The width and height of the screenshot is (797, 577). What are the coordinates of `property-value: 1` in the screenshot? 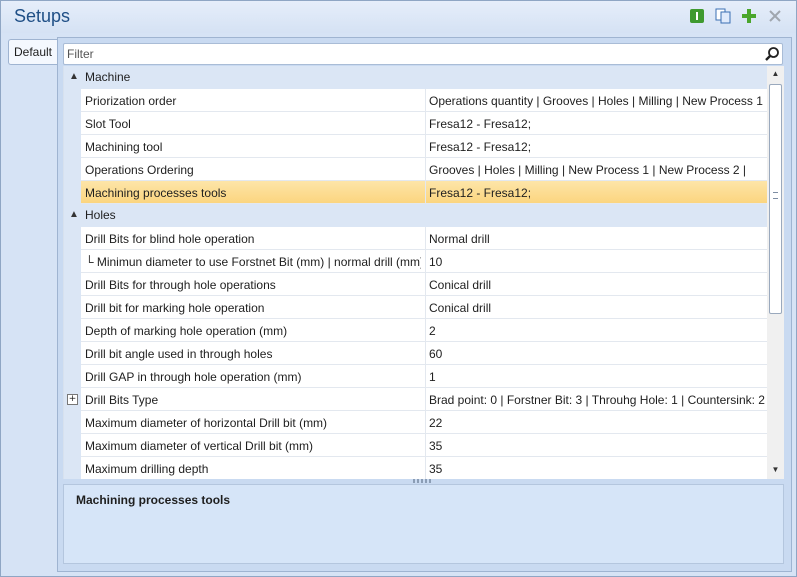 It's located at (598, 377).